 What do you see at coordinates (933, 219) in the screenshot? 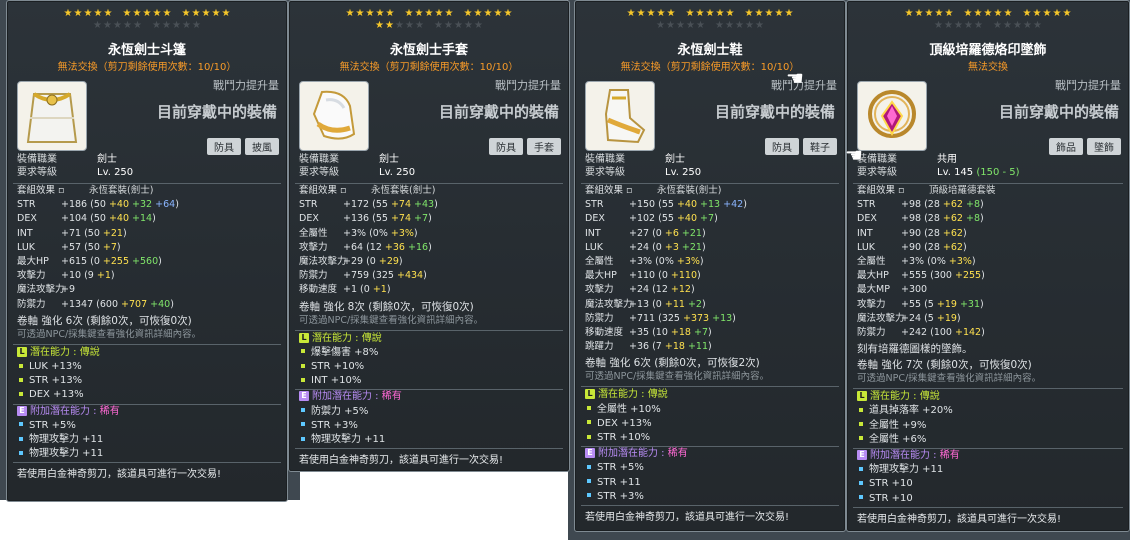
I see `stat-base: (28` at bounding box center [933, 219].